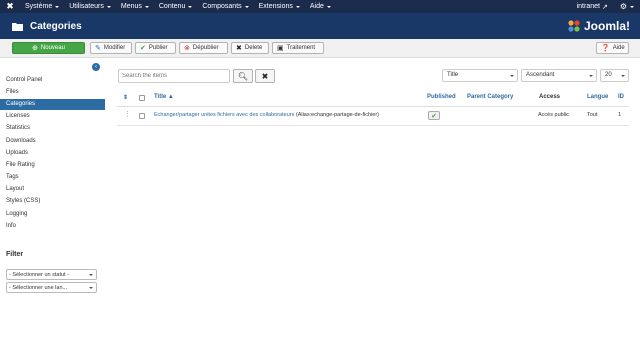 The width and height of the screenshot is (640, 341). What do you see at coordinates (592, 6) in the screenshot?
I see `site-link: intranet ↗` at bounding box center [592, 6].